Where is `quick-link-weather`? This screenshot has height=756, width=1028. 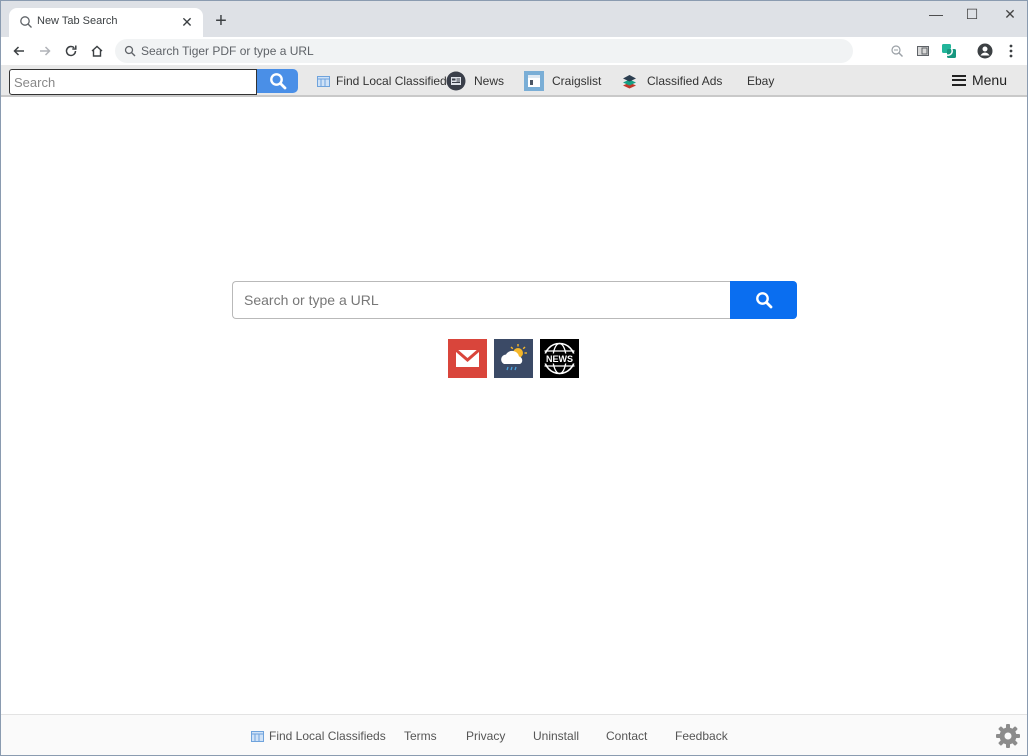 quick-link-weather is located at coordinates (513, 358).